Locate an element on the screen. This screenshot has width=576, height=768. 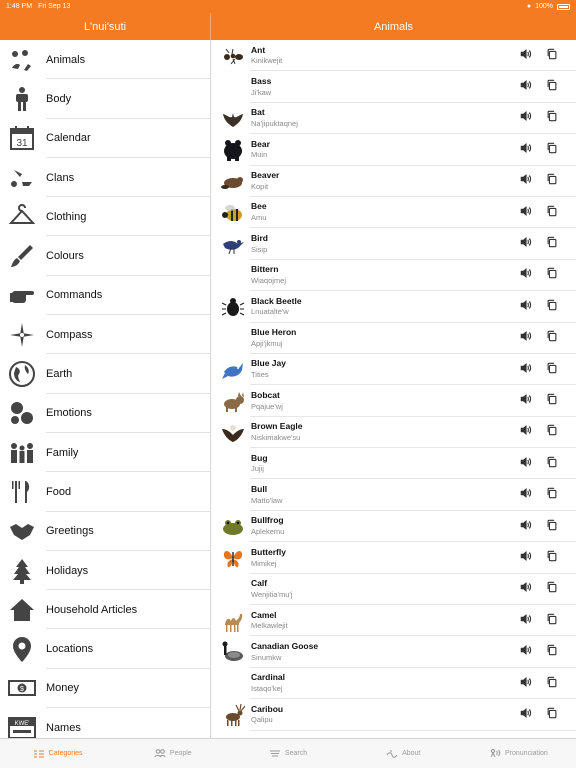
list-item: Bat Na'jipuktaqnej is located at coordinates (394, 119).